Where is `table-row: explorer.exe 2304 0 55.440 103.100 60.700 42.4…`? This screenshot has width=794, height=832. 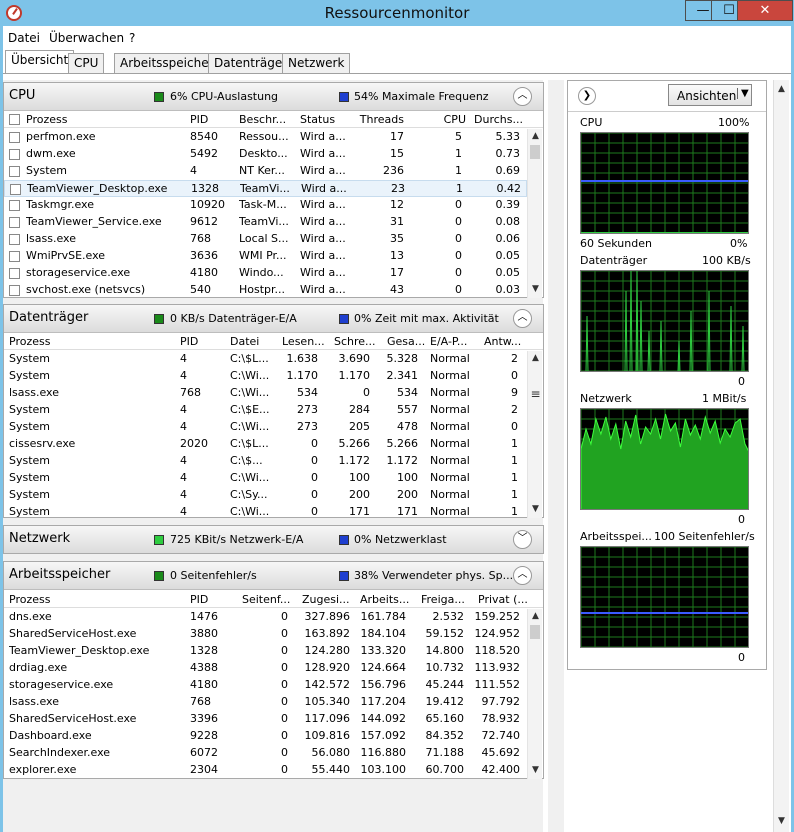
table-row: explorer.exe 2304 0 55.440 103.100 60.700 42.4… is located at coordinates (265, 770).